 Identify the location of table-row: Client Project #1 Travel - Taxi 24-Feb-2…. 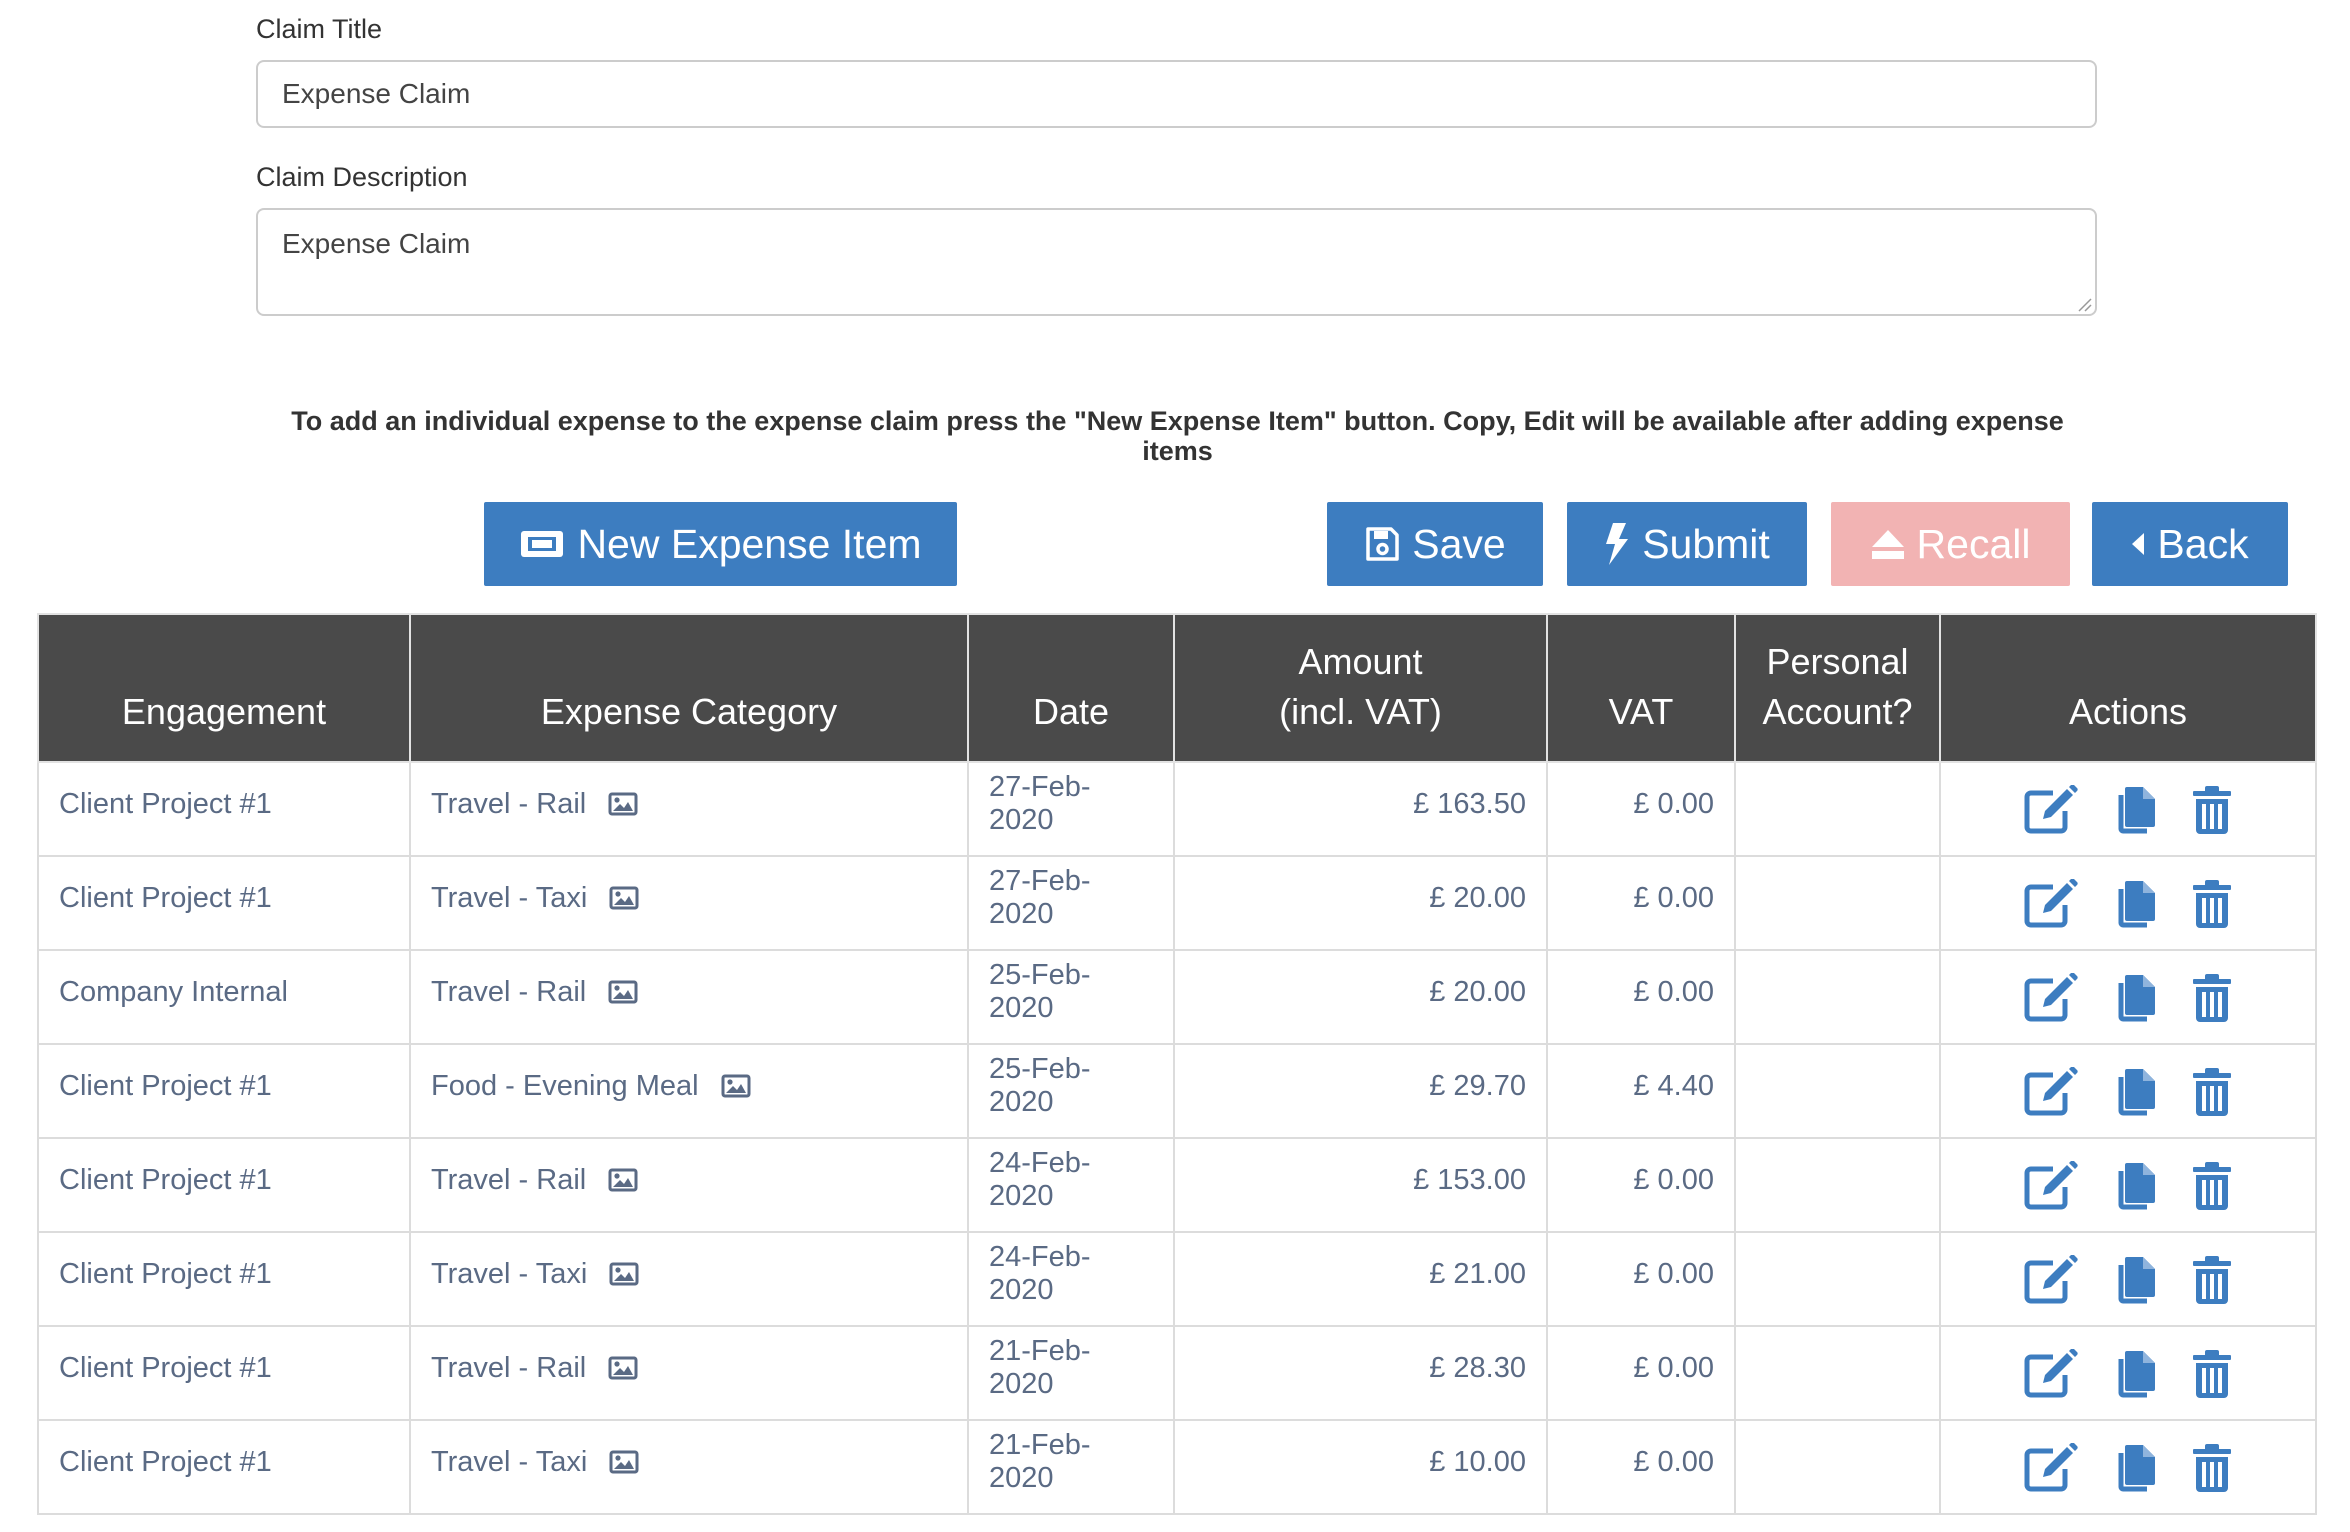
(1177, 1279).